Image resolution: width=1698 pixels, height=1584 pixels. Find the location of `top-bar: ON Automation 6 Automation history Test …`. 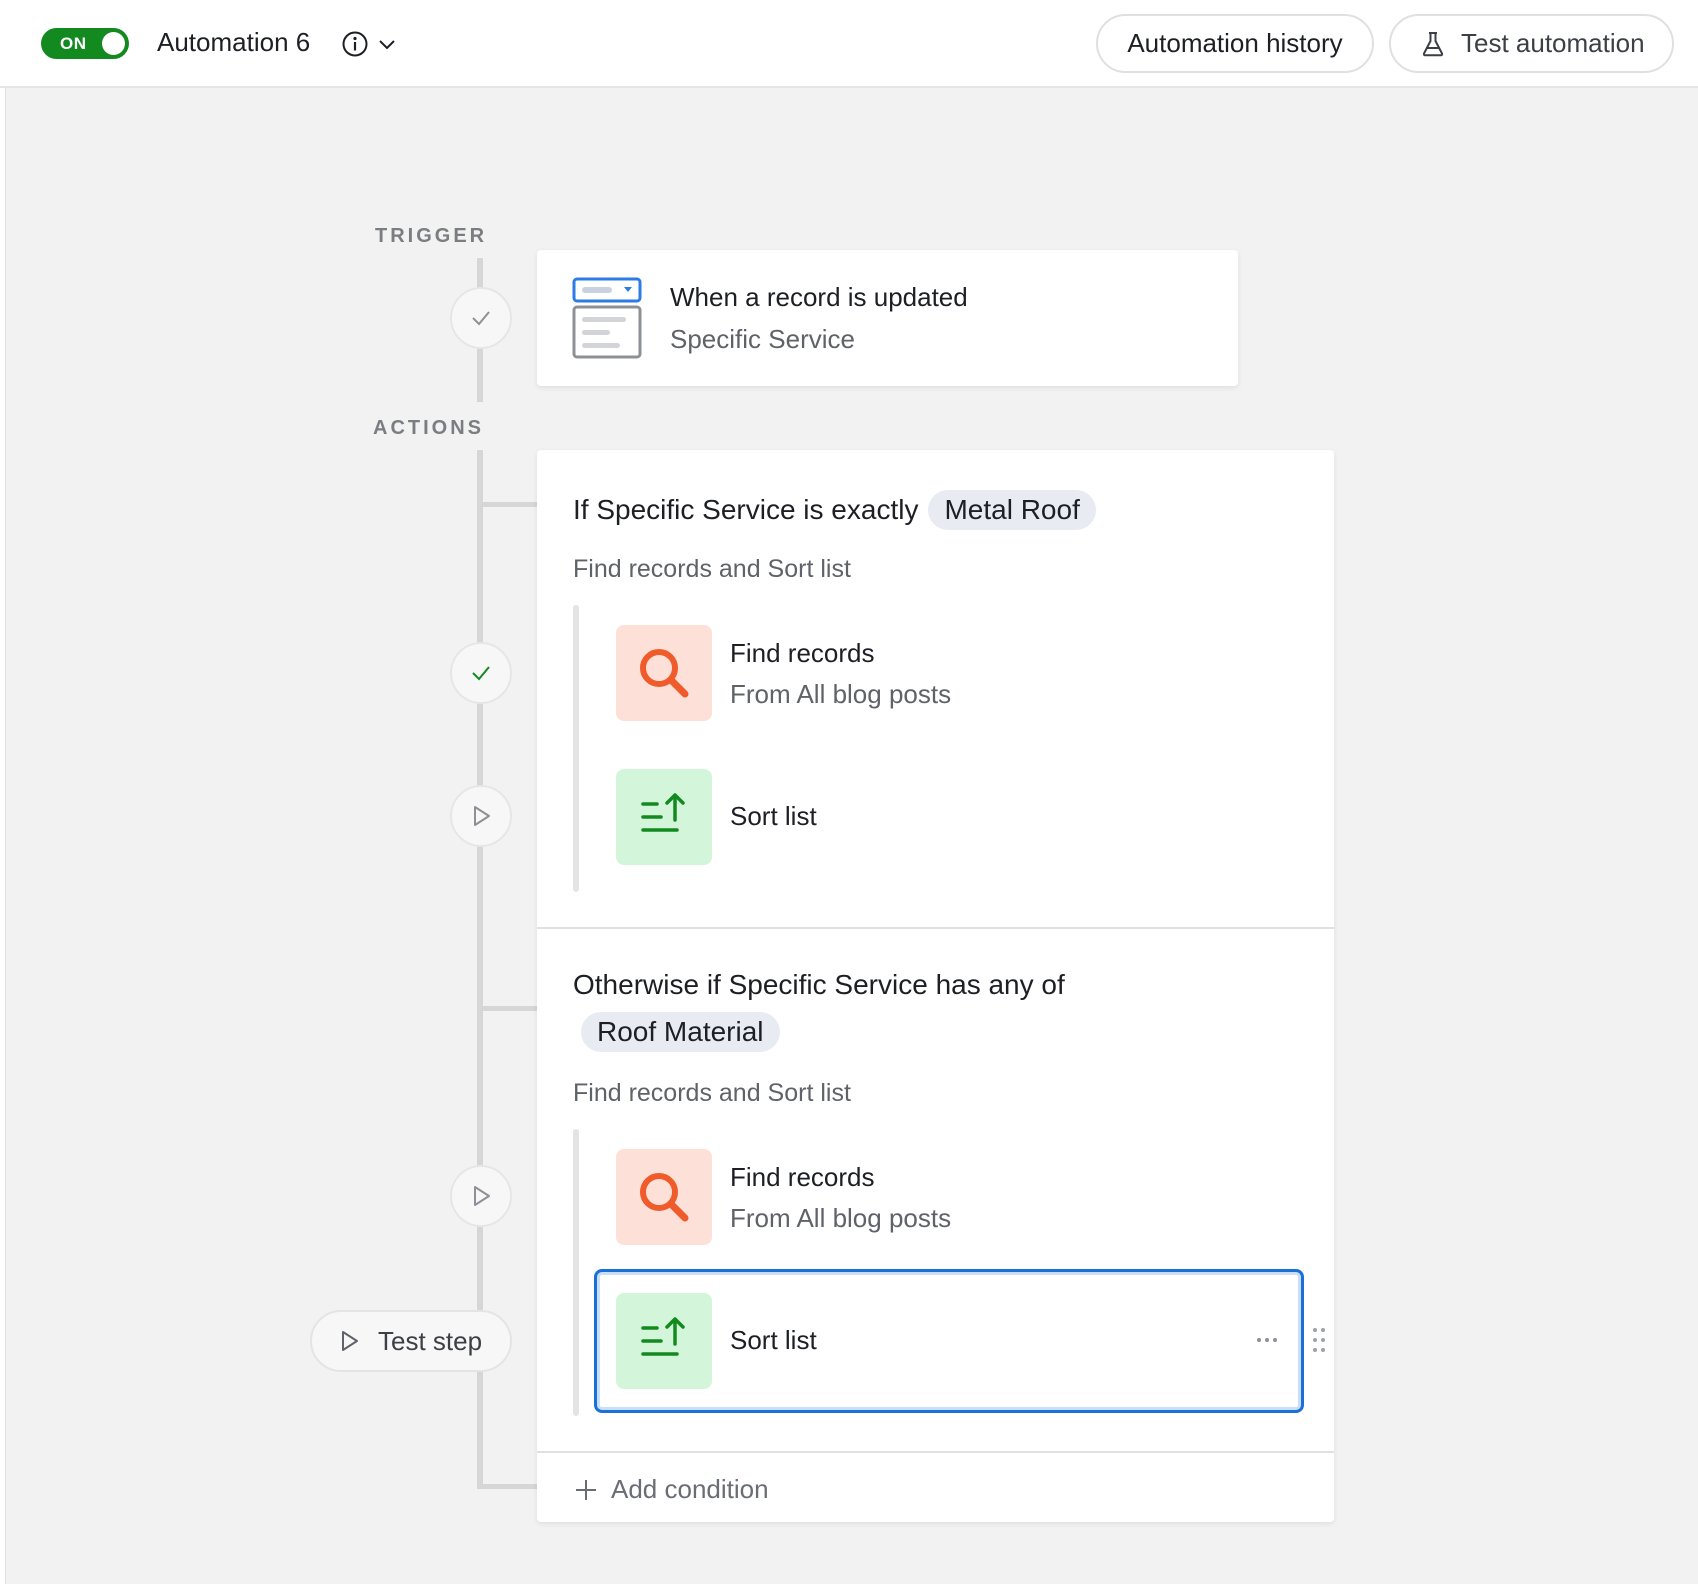

top-bar: ON Automation 6 Automation history Test … is located at coordinates (849, 44).